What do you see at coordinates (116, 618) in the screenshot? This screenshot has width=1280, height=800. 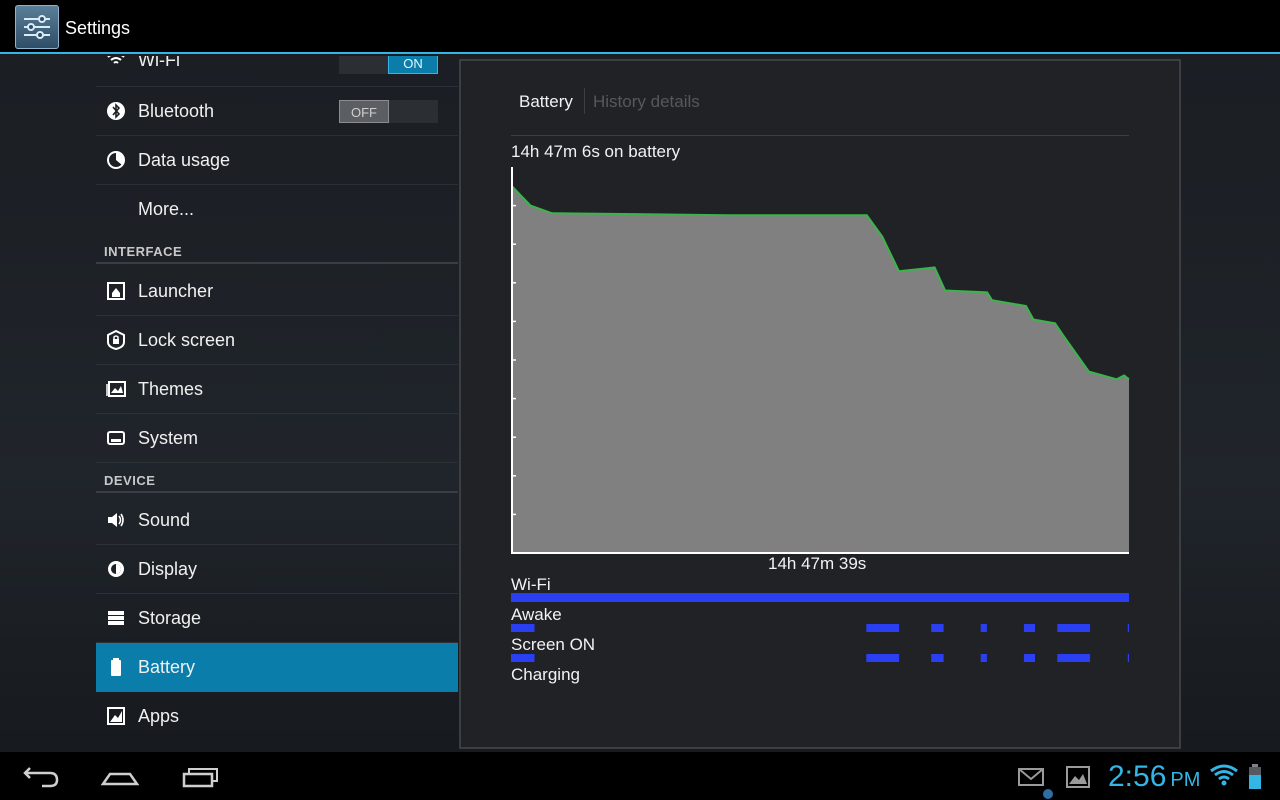 I see `storage-icon` at bounding box center [116, 618].